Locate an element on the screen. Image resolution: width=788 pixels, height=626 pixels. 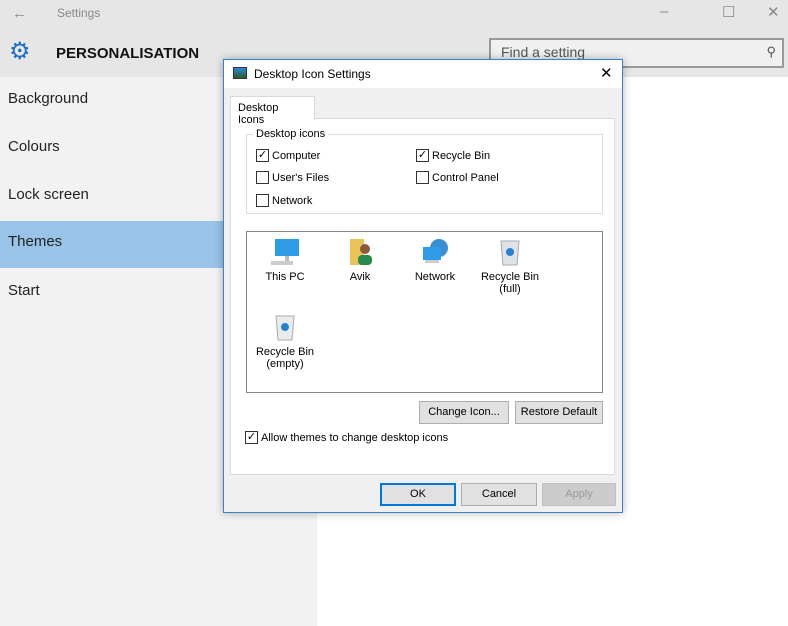
apply-button: Apply is located at coordinates (579, 494).